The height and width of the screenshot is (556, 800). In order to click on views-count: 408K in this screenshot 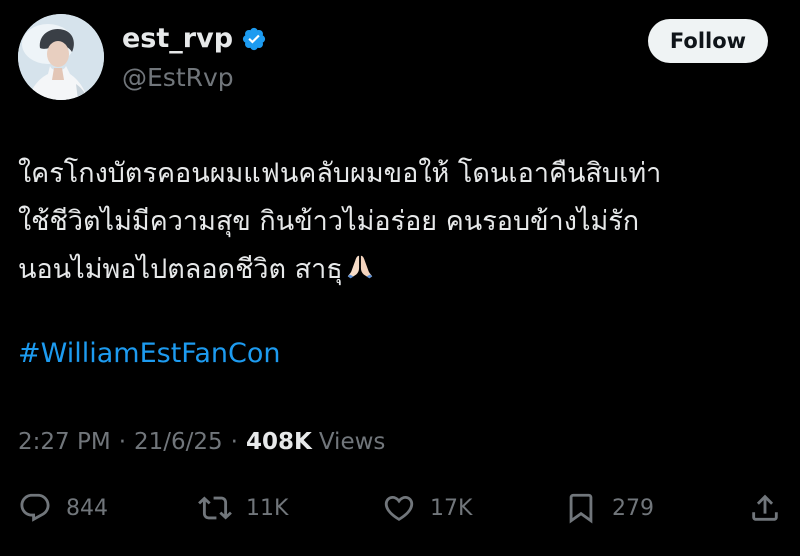, I will do `click(278, 442)`.